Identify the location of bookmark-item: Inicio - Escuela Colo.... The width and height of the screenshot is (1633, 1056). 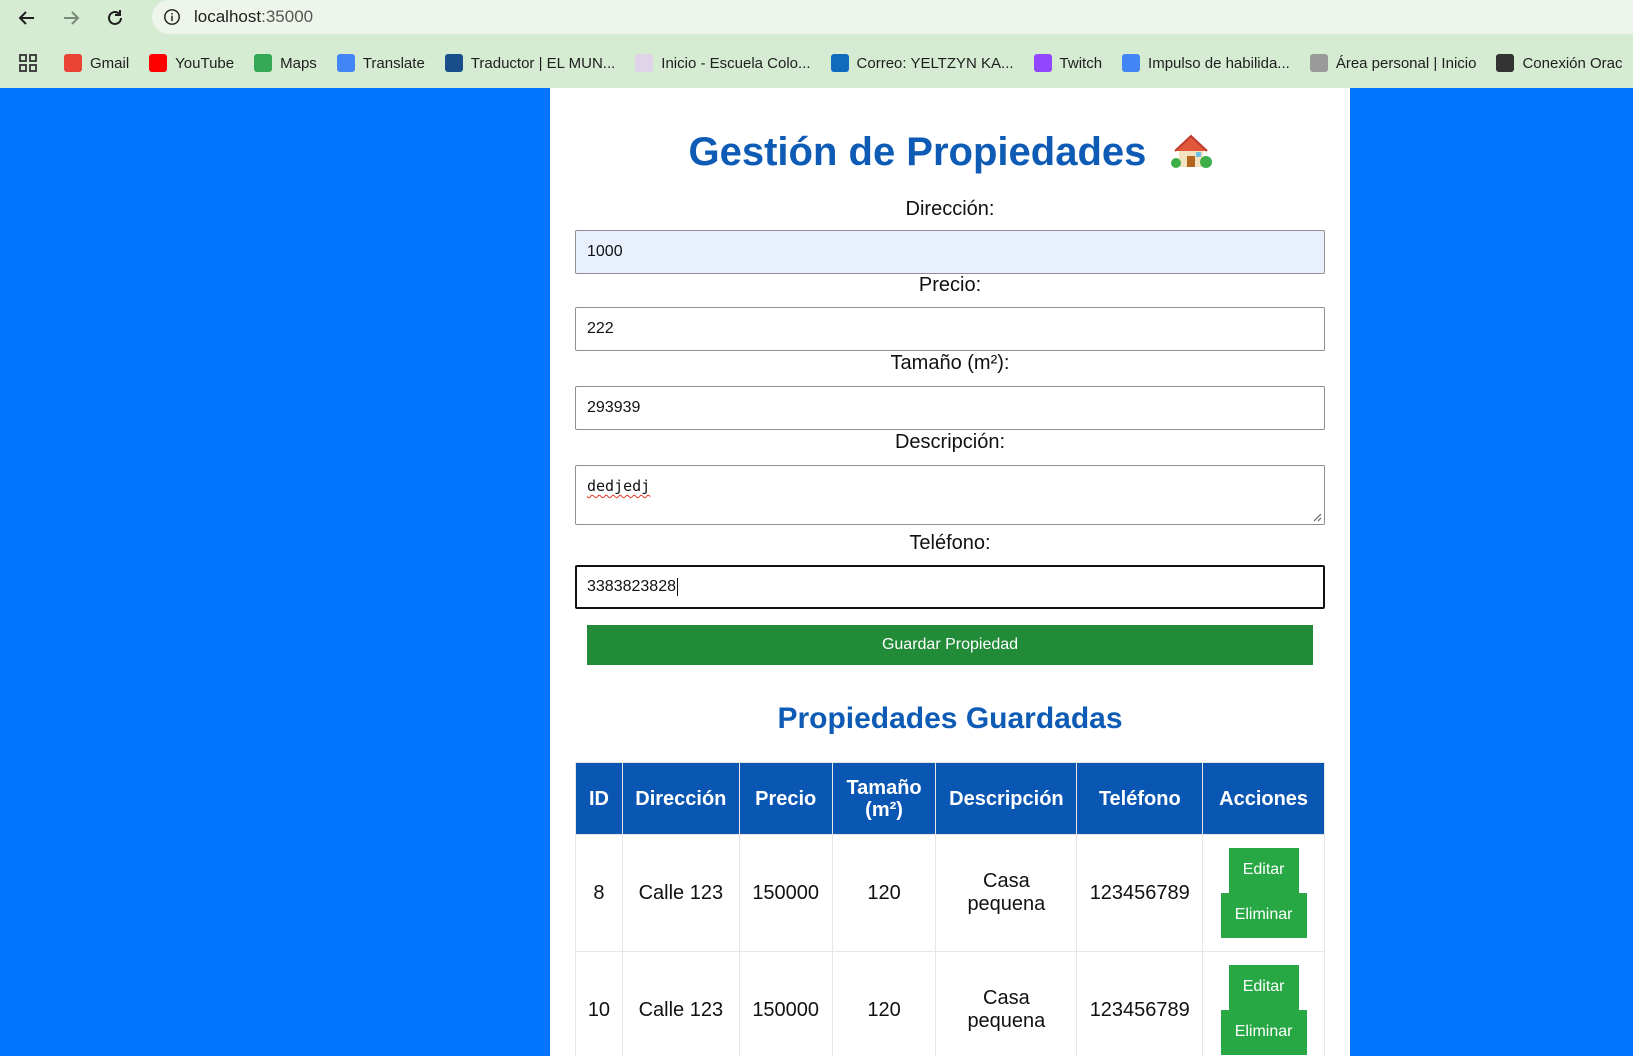
(723, 63).